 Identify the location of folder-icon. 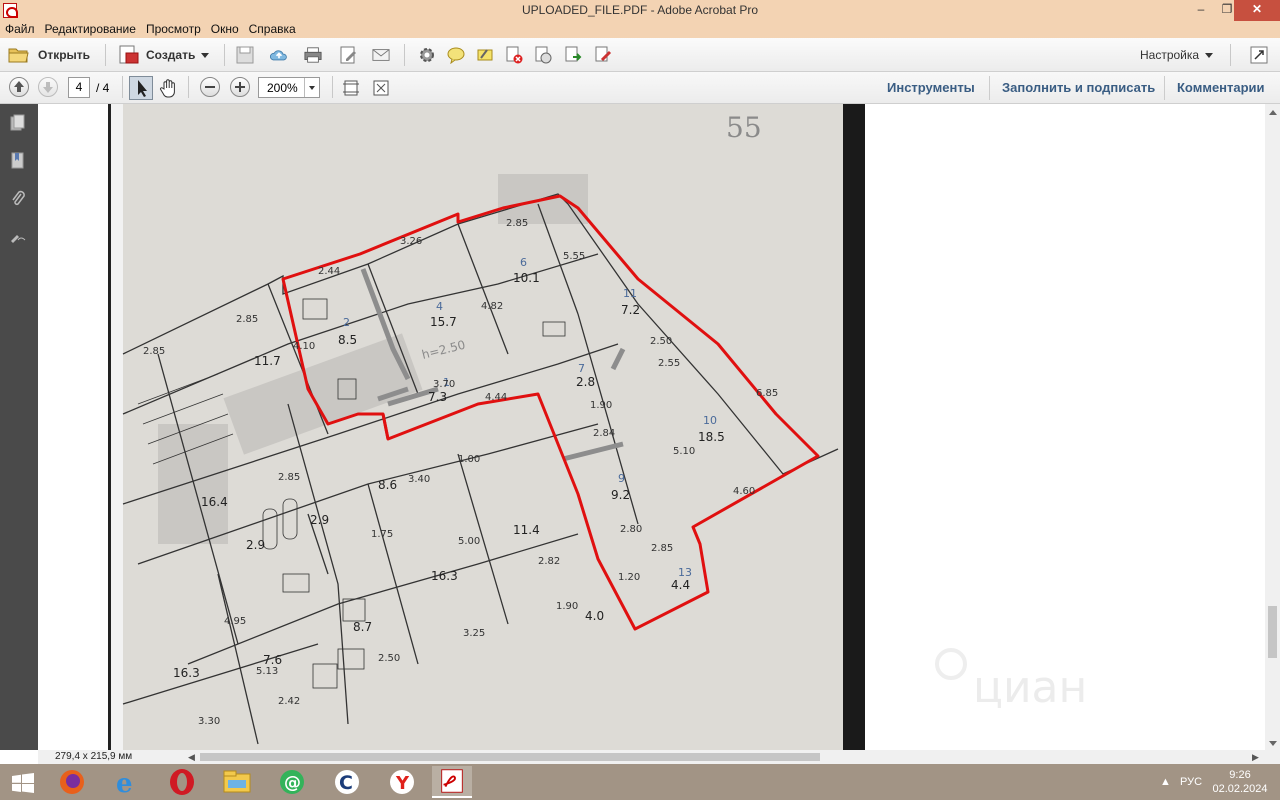
(18, 55).